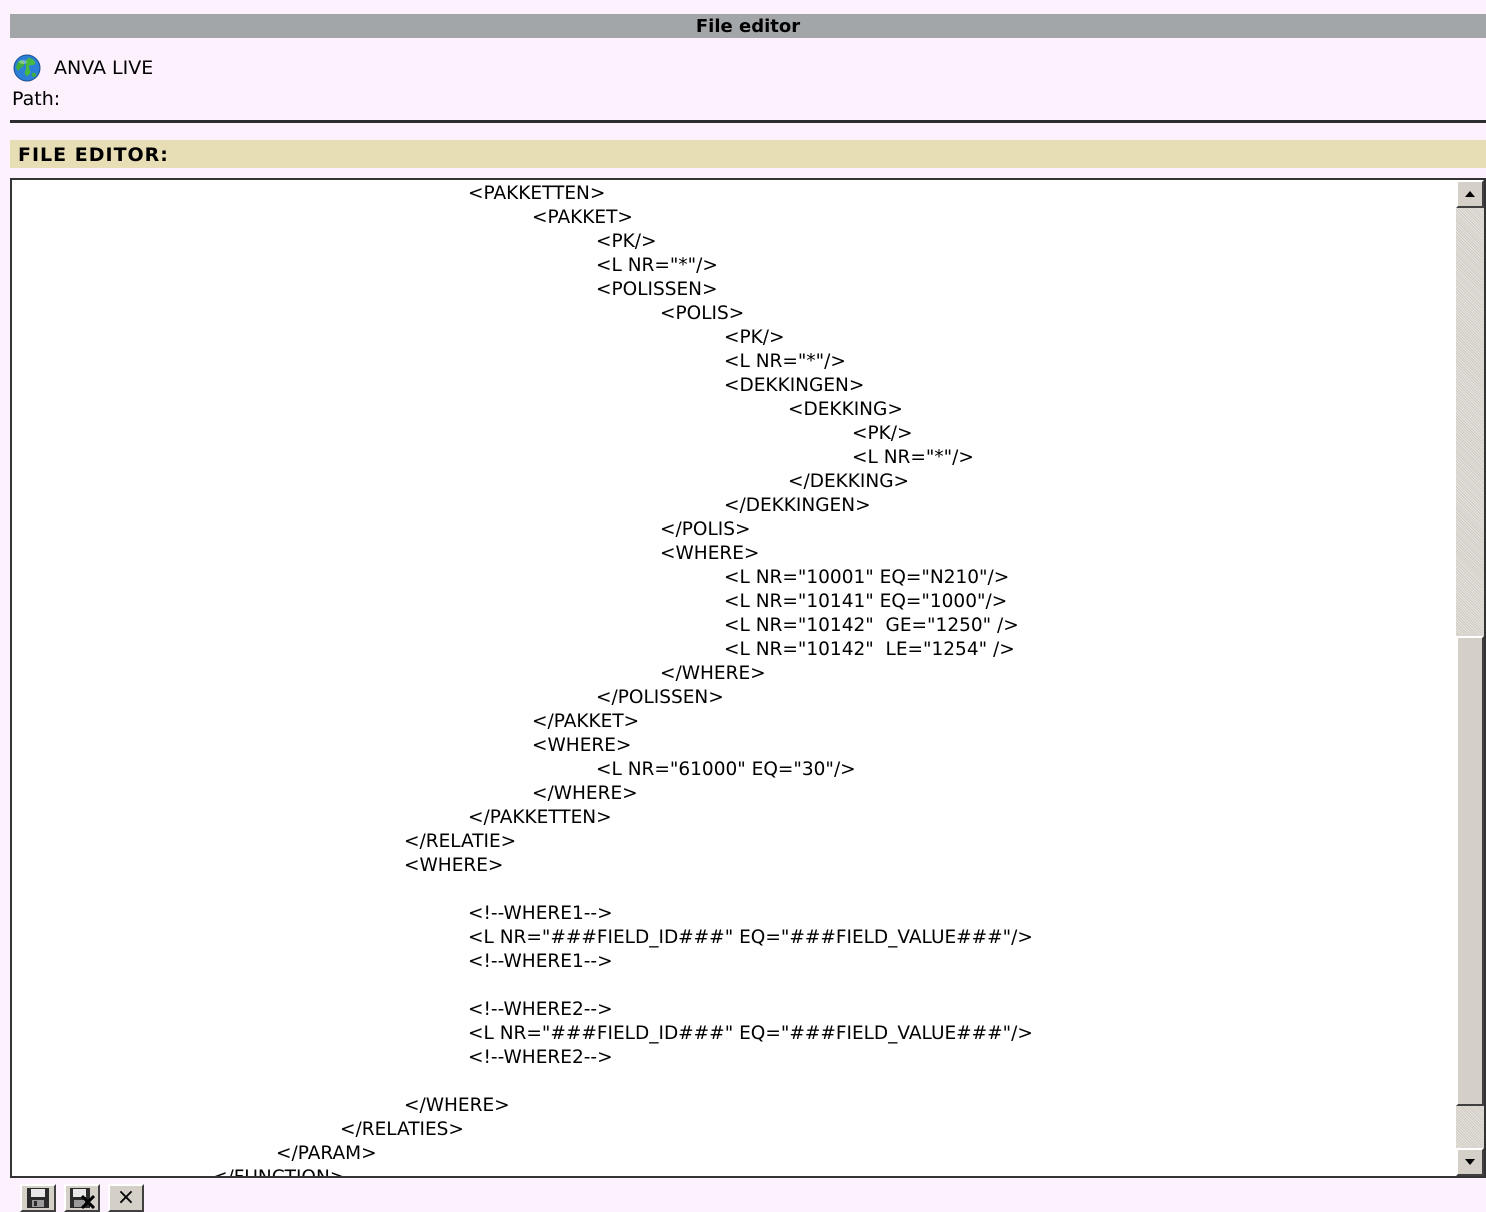 The image size is (1486, 1212). I want to click on code-line: </POLISSEN>, so click(660, 697).